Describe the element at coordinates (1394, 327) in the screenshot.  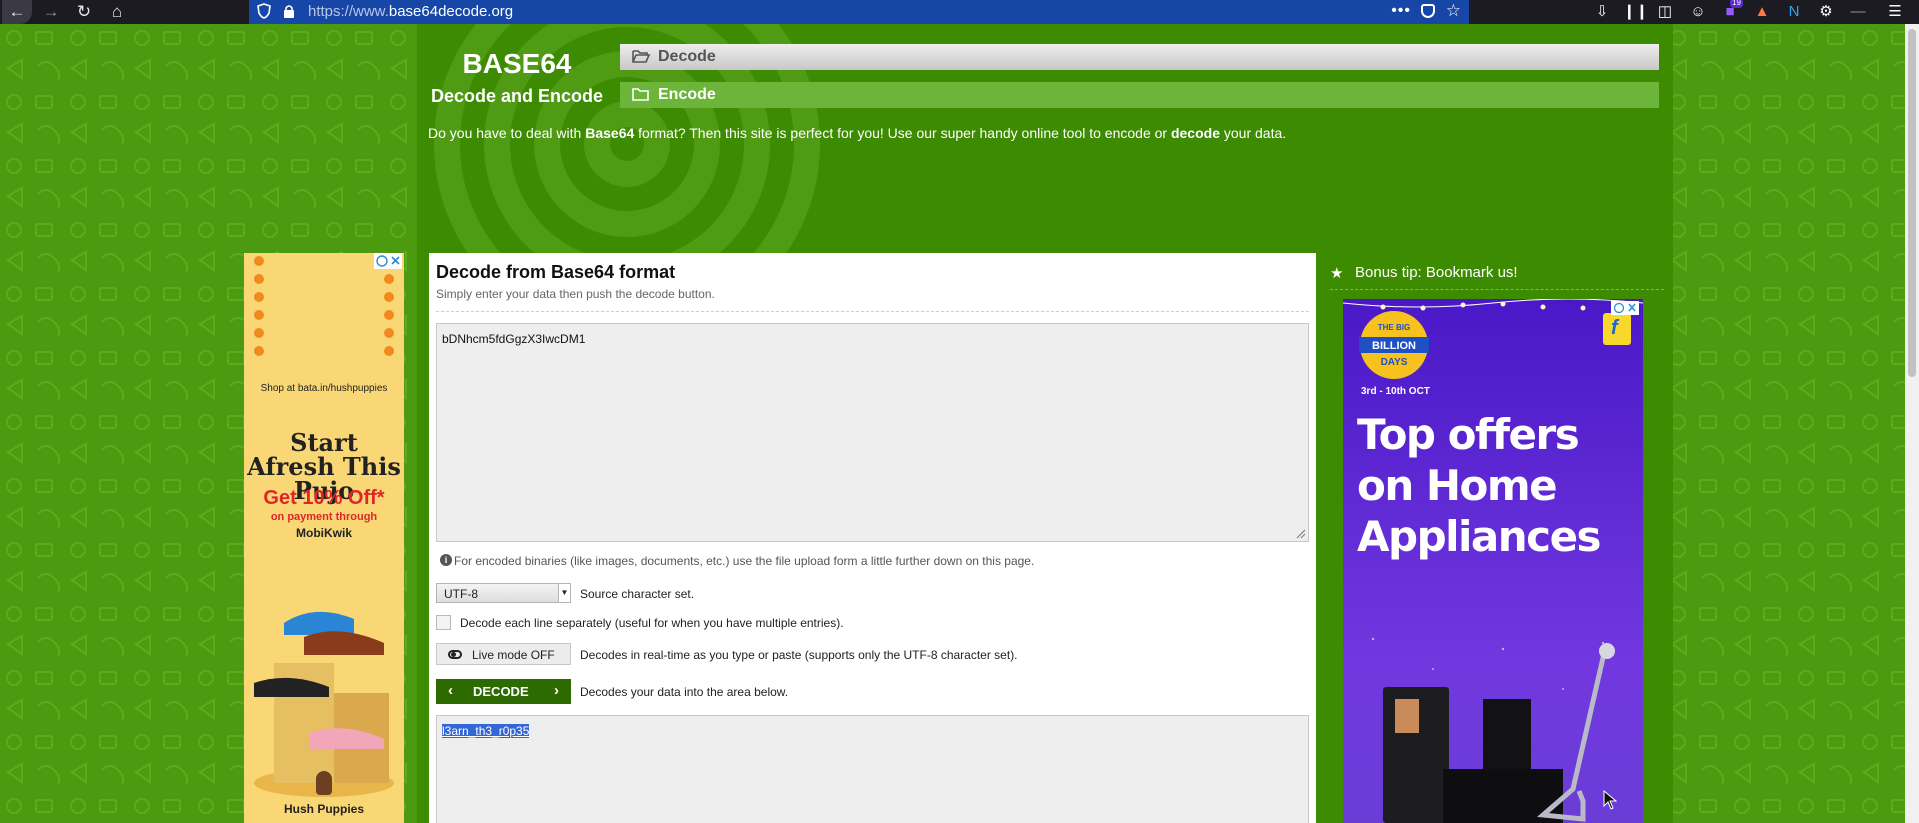
I see `svg-text: THE BIG` at that location.